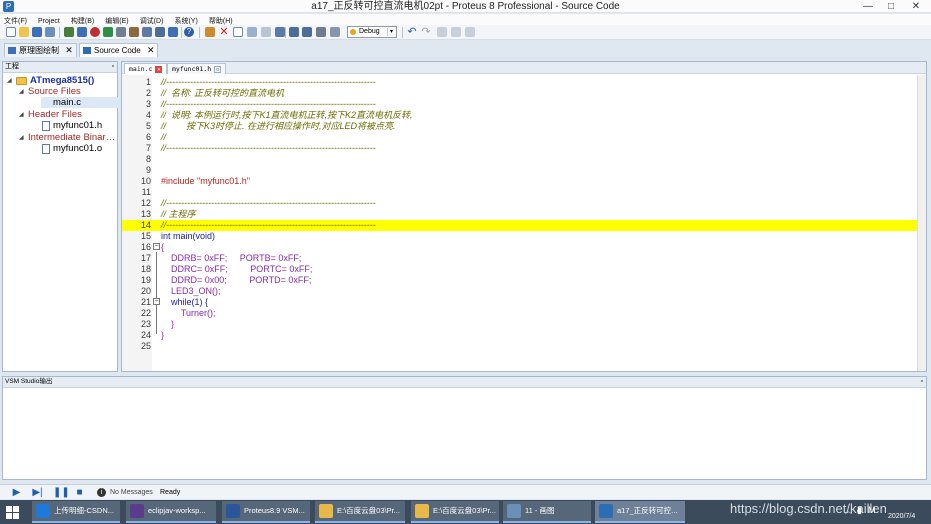 Image resolution: width=931 pixels, height=524 pixels. I want to click on tree-group-source-files: Source Files, so click(54, 91).